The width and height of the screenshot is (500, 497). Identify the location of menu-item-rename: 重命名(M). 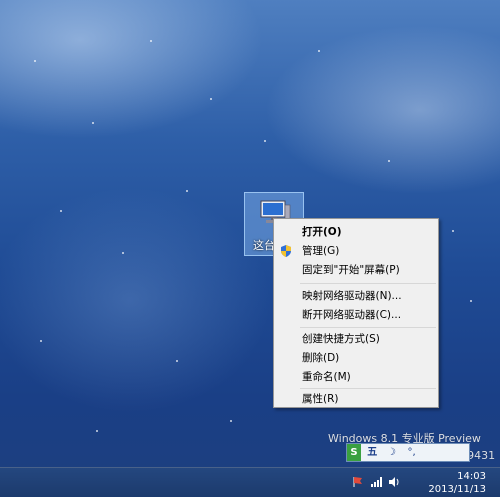
(356, 377).